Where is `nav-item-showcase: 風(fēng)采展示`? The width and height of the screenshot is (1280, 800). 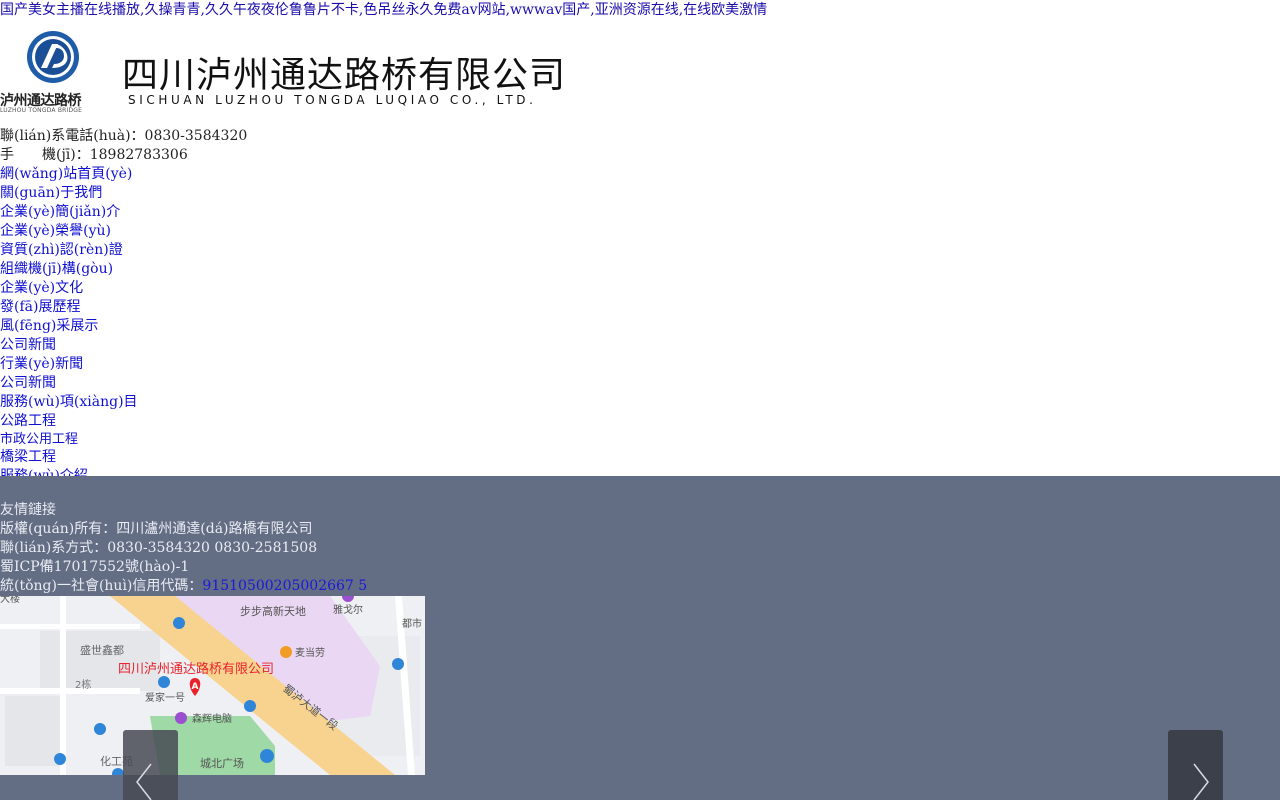
nav-item-showcase: 風(fēng)采展示 is located at coordinates (150, 326).